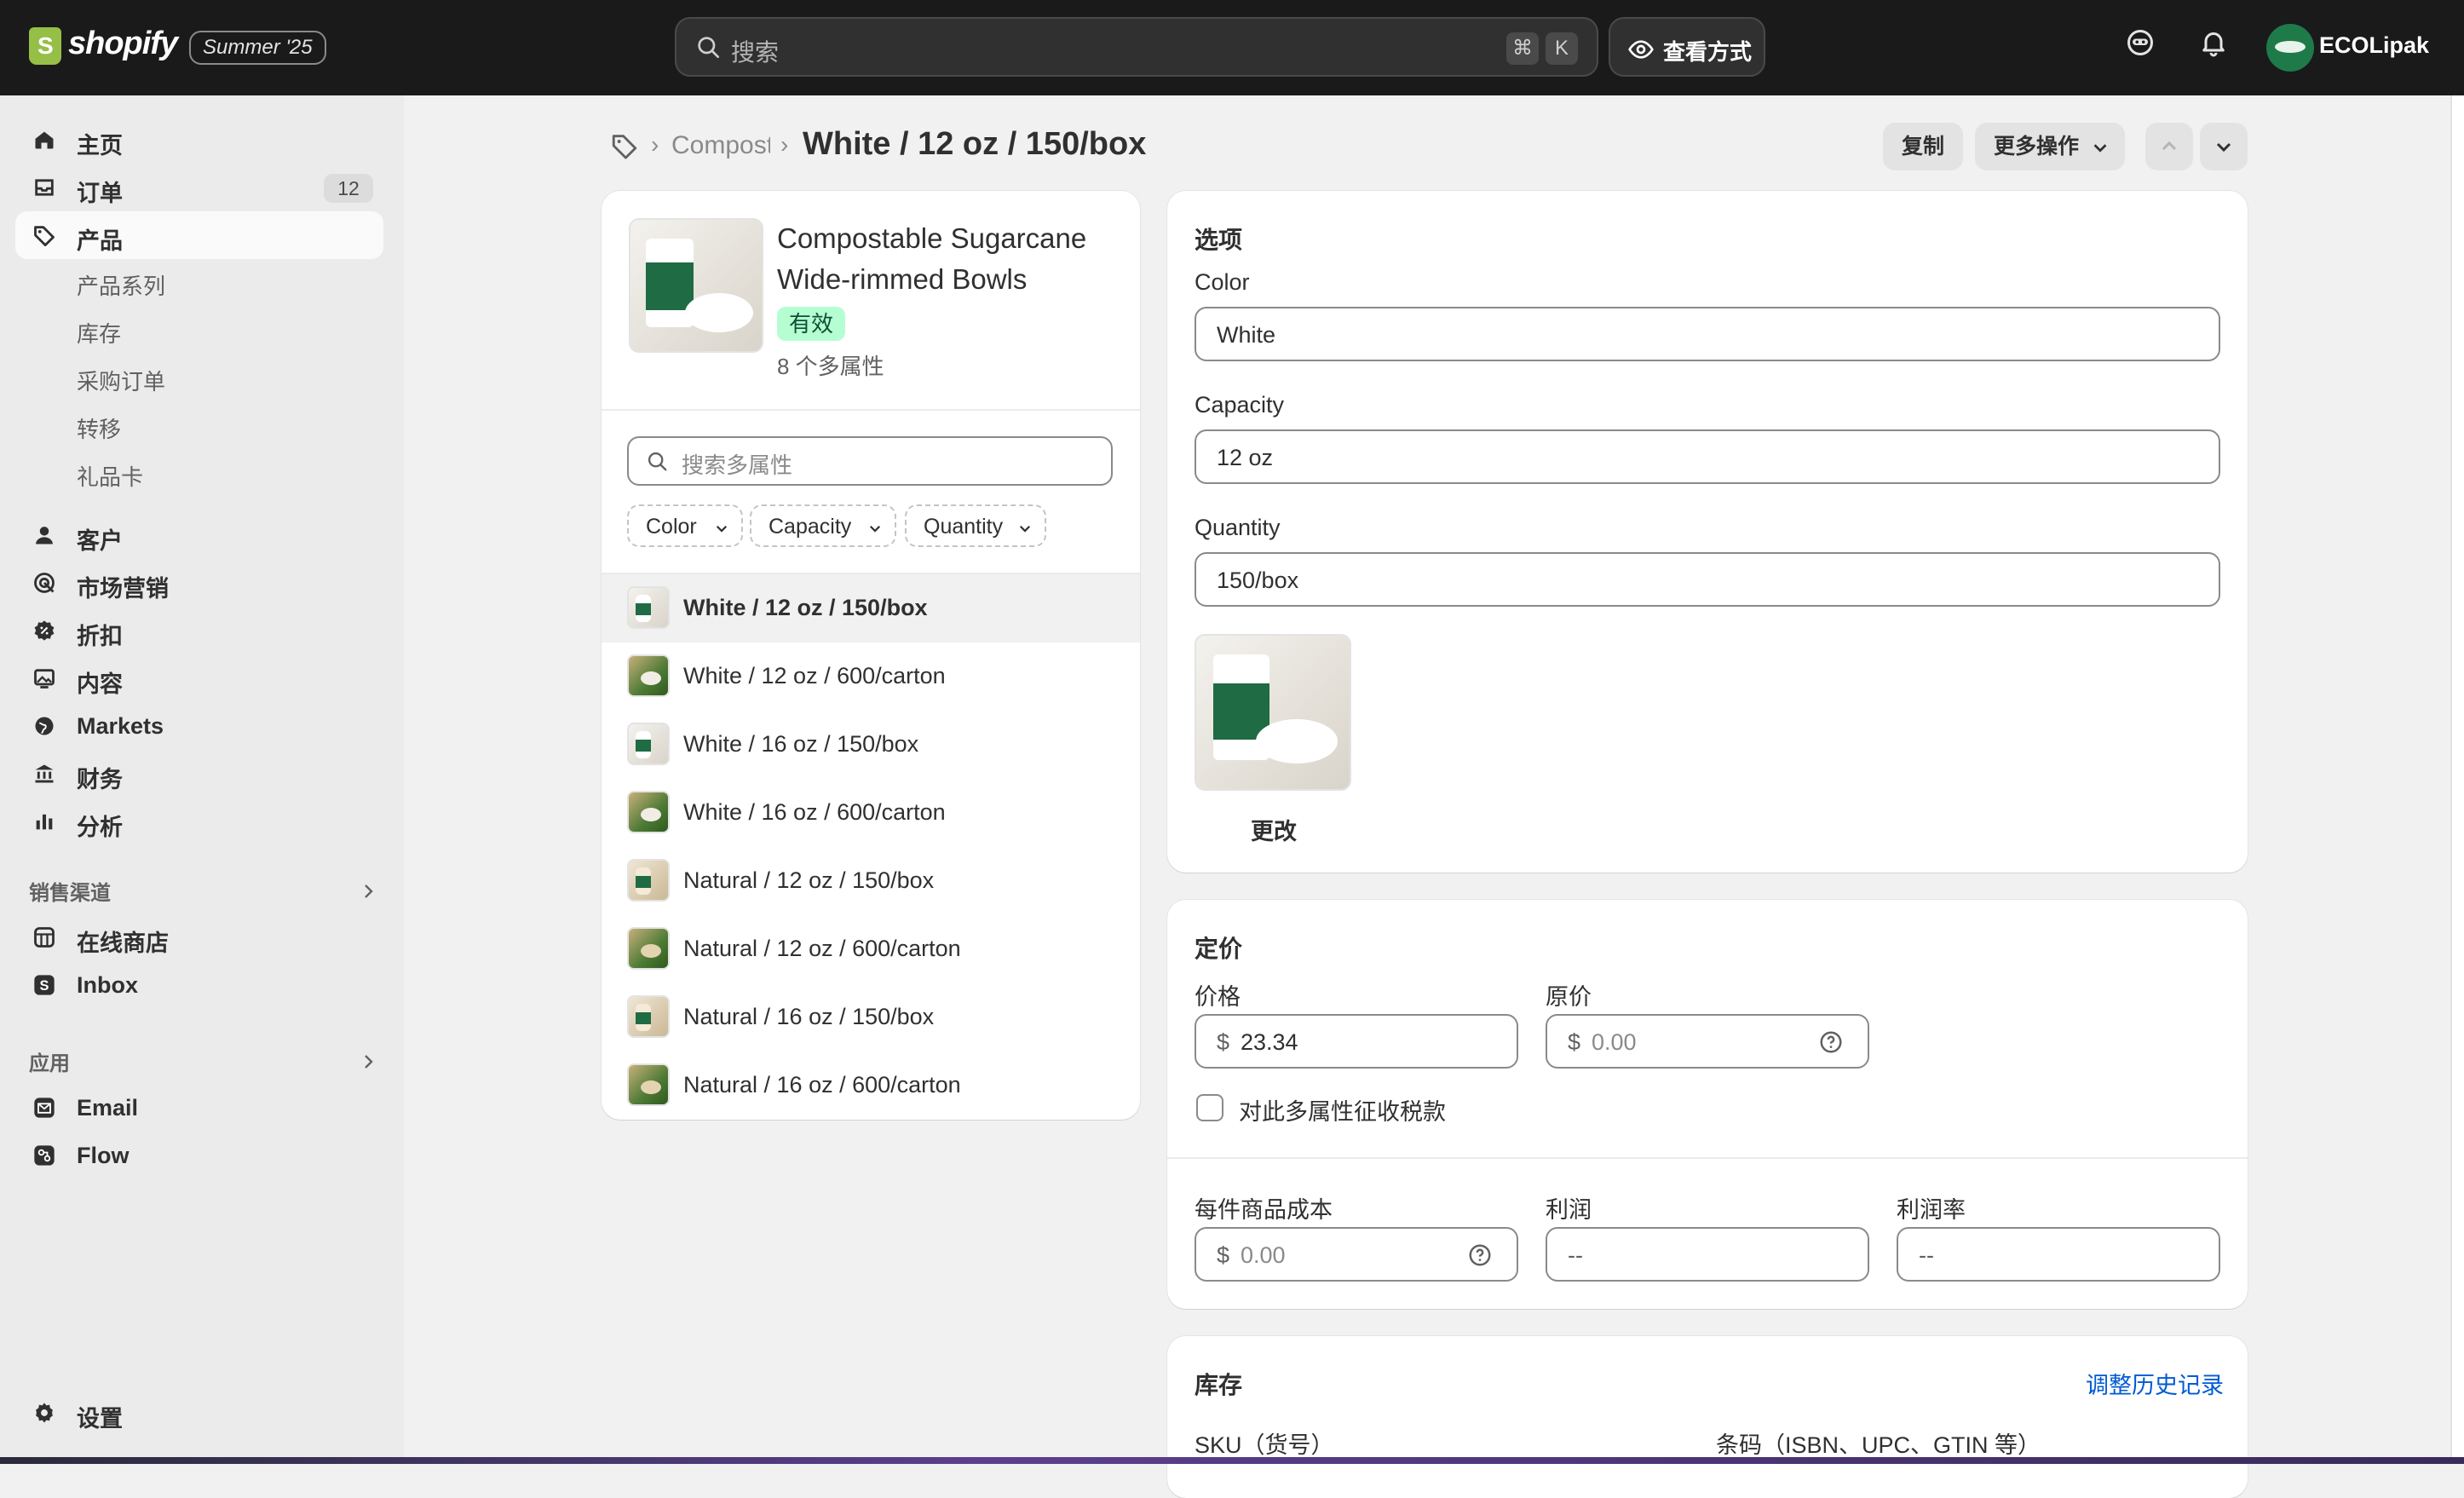 The width and height of the screenshot is (2464, 1498). I want to click on filter-quantity: Quantity, so click(975, 525).